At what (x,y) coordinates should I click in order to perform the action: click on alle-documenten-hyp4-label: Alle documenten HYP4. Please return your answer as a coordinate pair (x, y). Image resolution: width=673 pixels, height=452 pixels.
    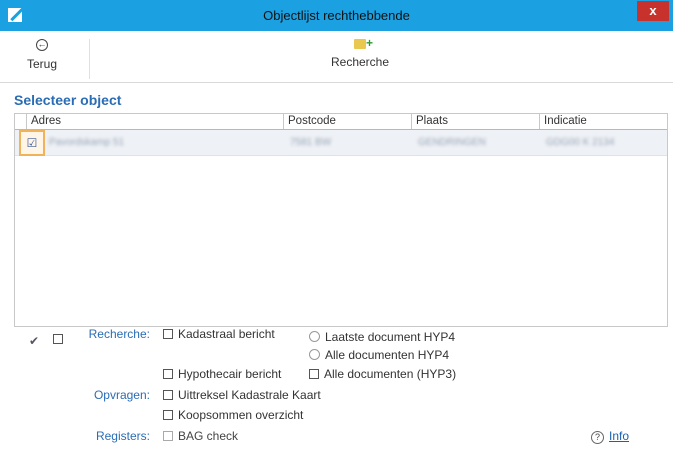
    Looking at the image, I should click on (387, 355).